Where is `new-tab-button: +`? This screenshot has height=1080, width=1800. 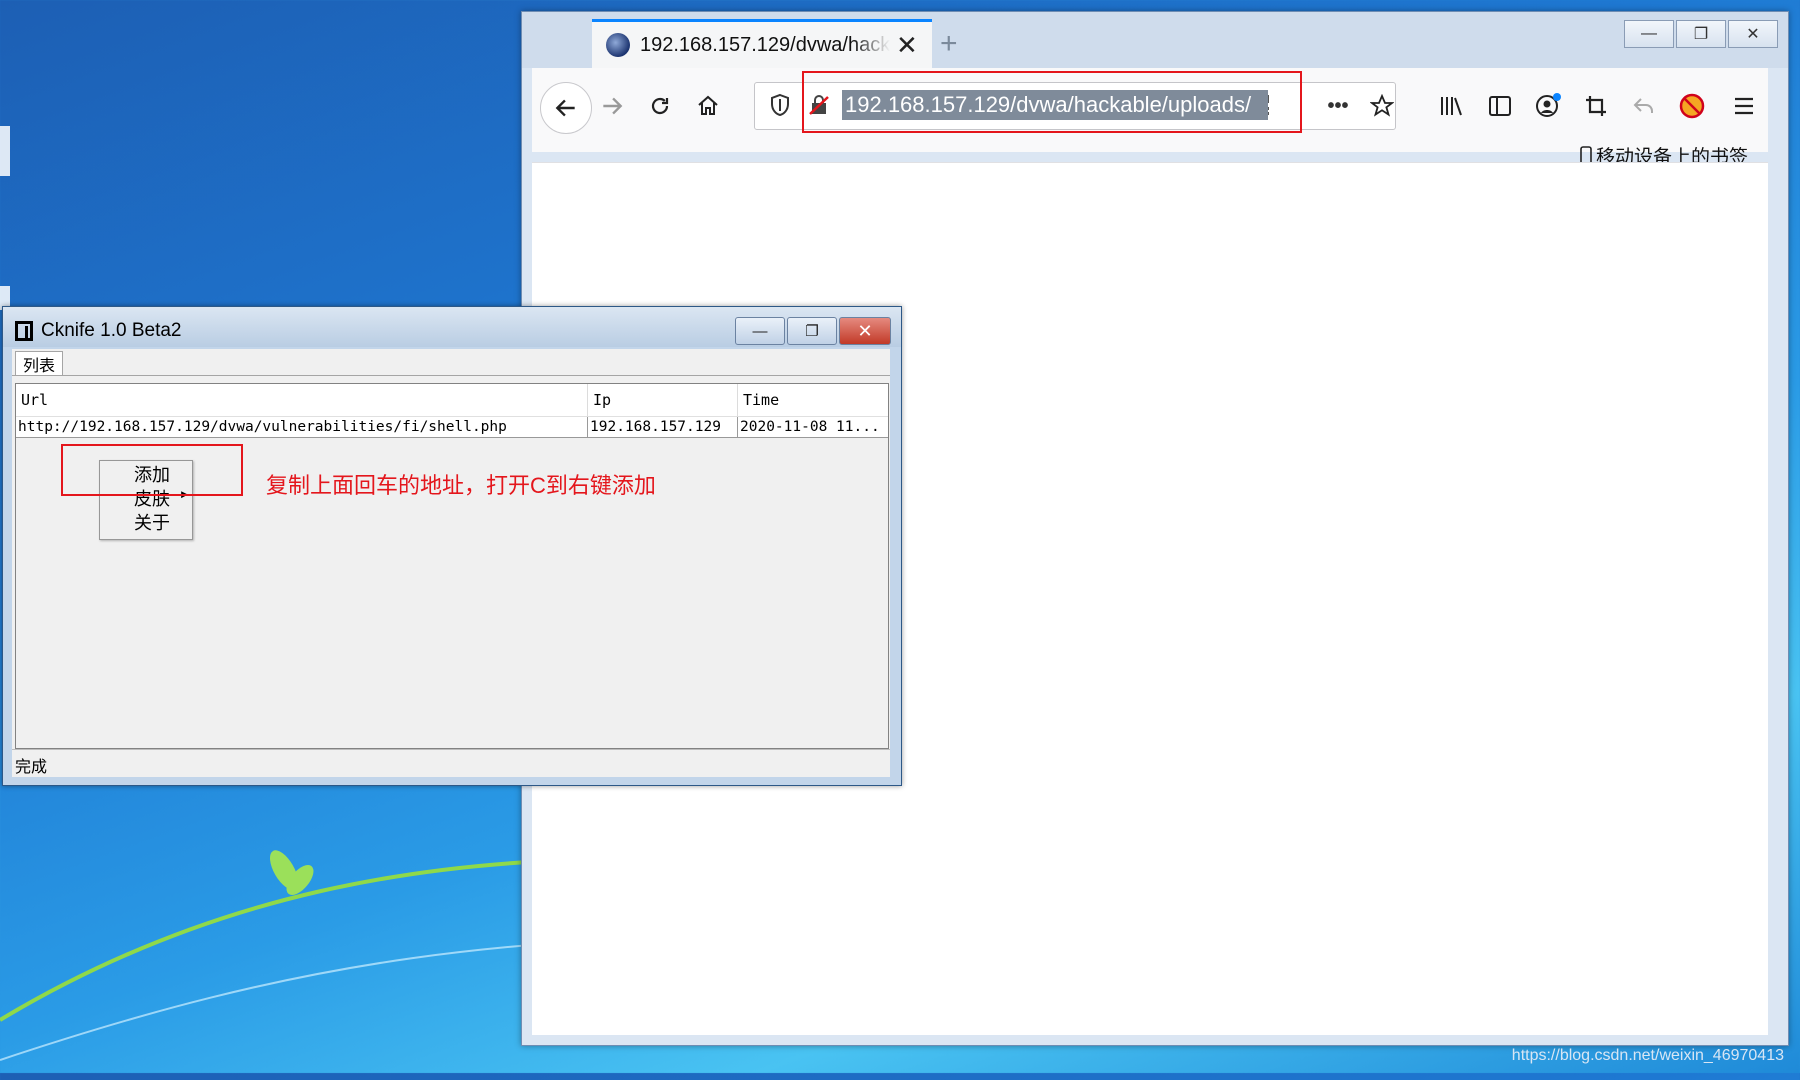
new-tab-button: + is located at coordinates (949, 44).